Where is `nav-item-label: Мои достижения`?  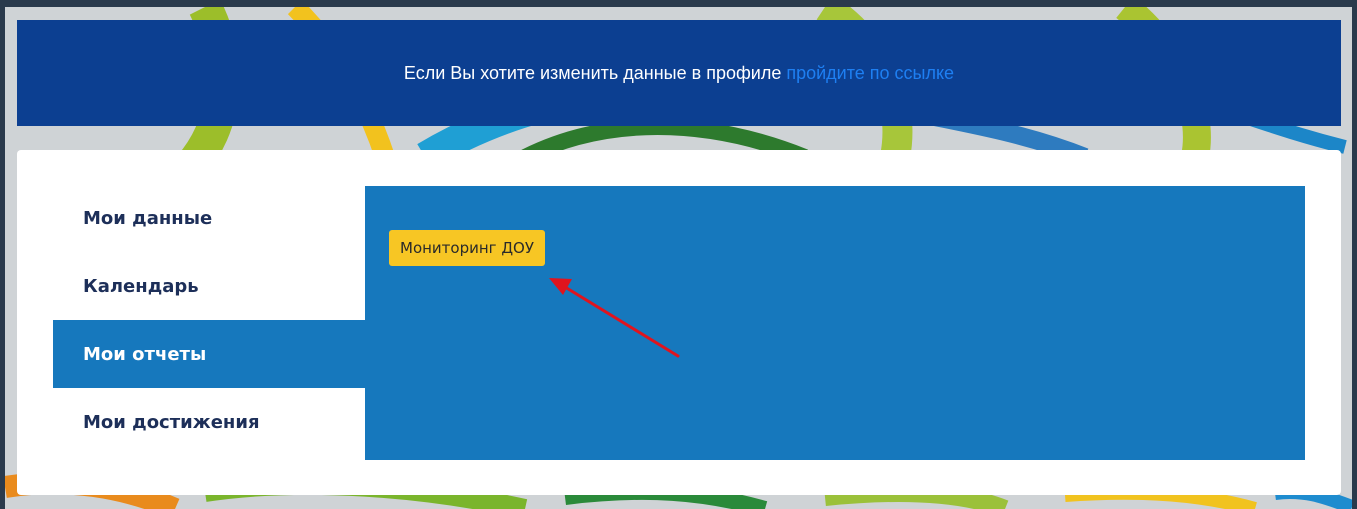
nav-item-label: Мои достижения is located at coordinates (171, 422).